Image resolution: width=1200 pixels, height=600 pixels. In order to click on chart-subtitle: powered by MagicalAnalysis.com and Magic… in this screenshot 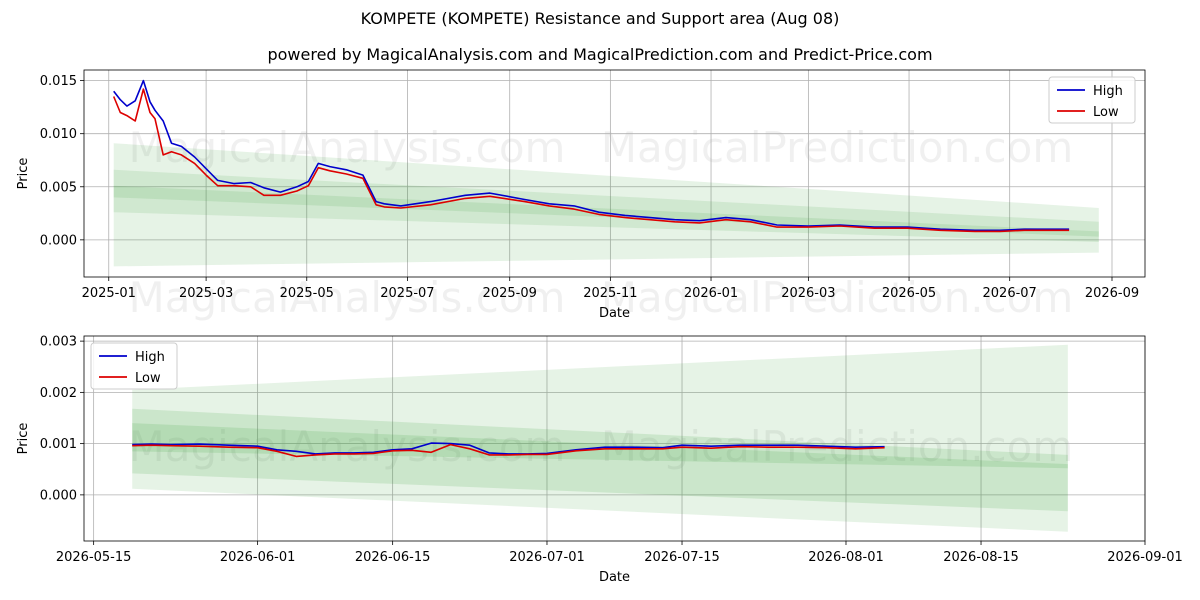, I will do `click(600, 54)`.